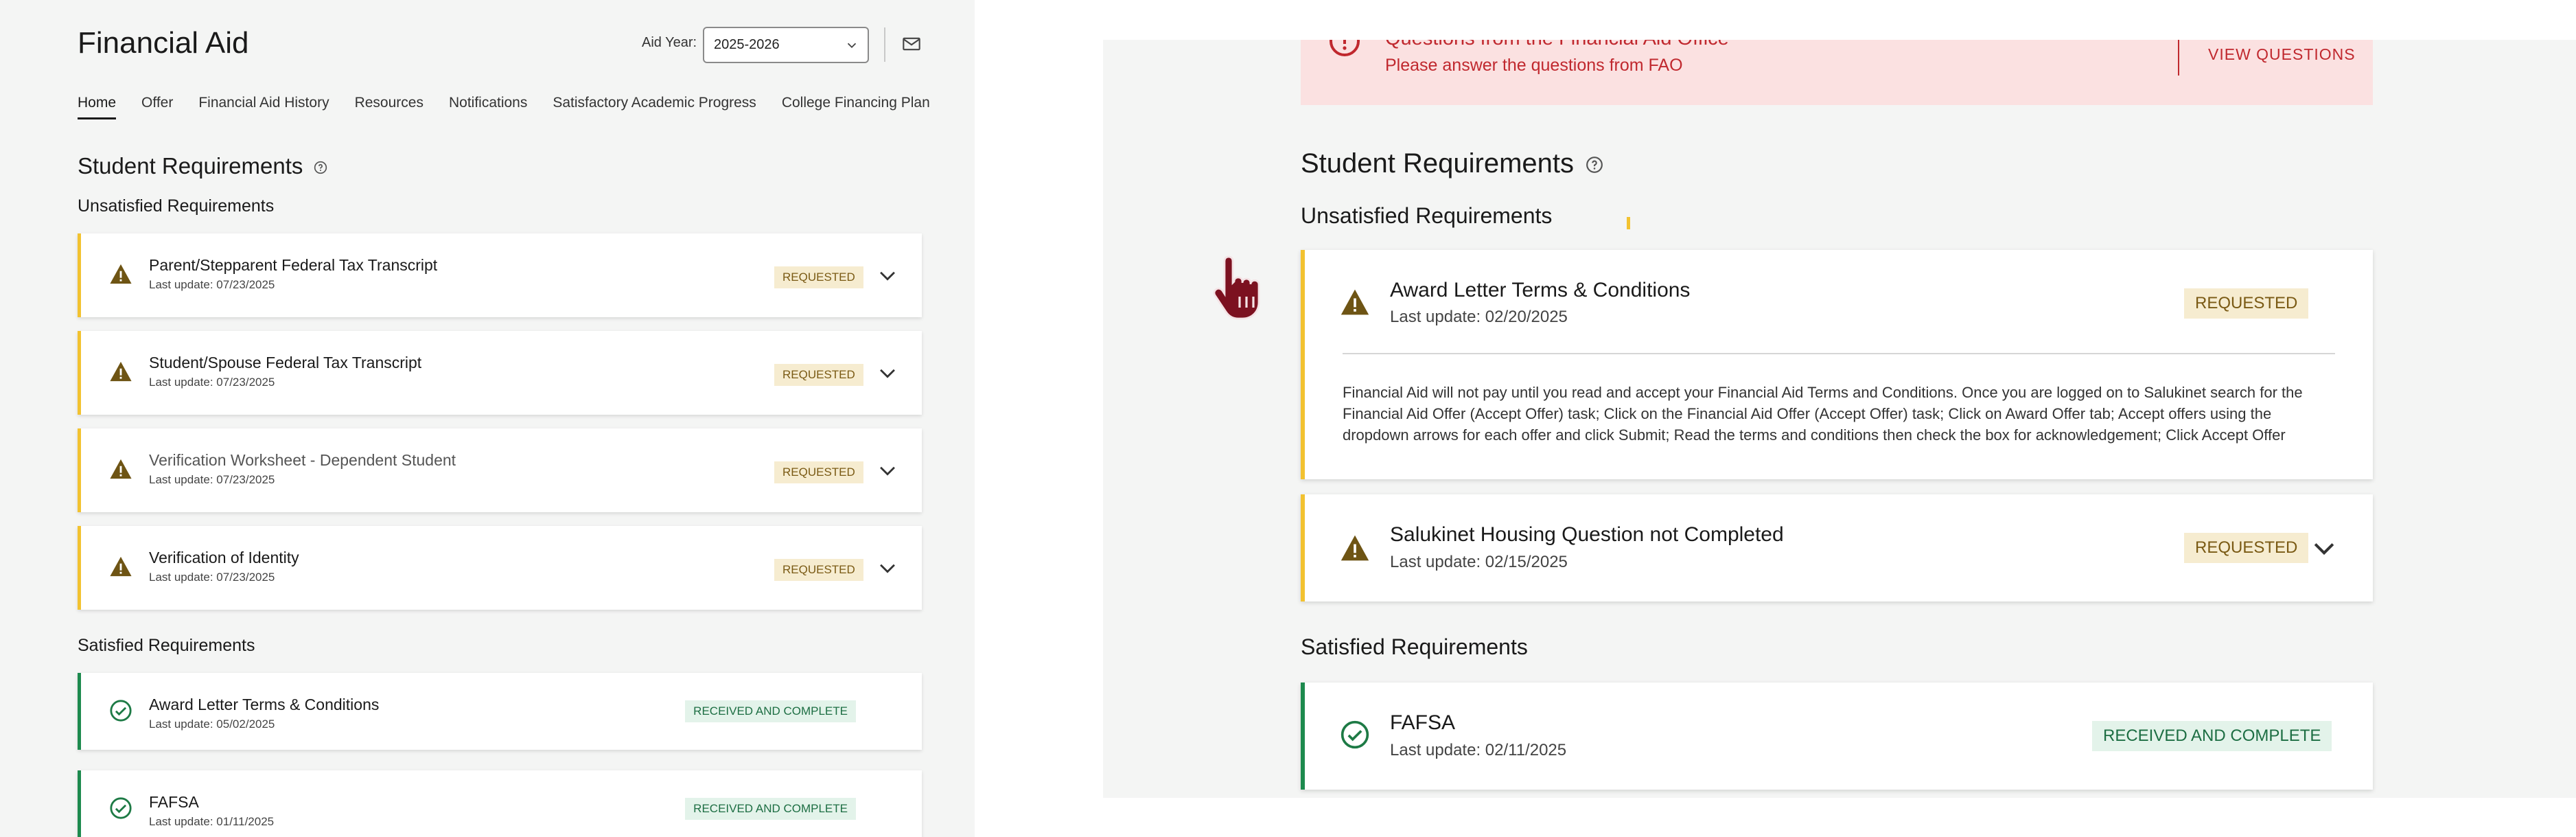  What do you see at coordinates (97, 107) in the screenshot?
I see `tab-home: Home` at bounding box center [97, 107].